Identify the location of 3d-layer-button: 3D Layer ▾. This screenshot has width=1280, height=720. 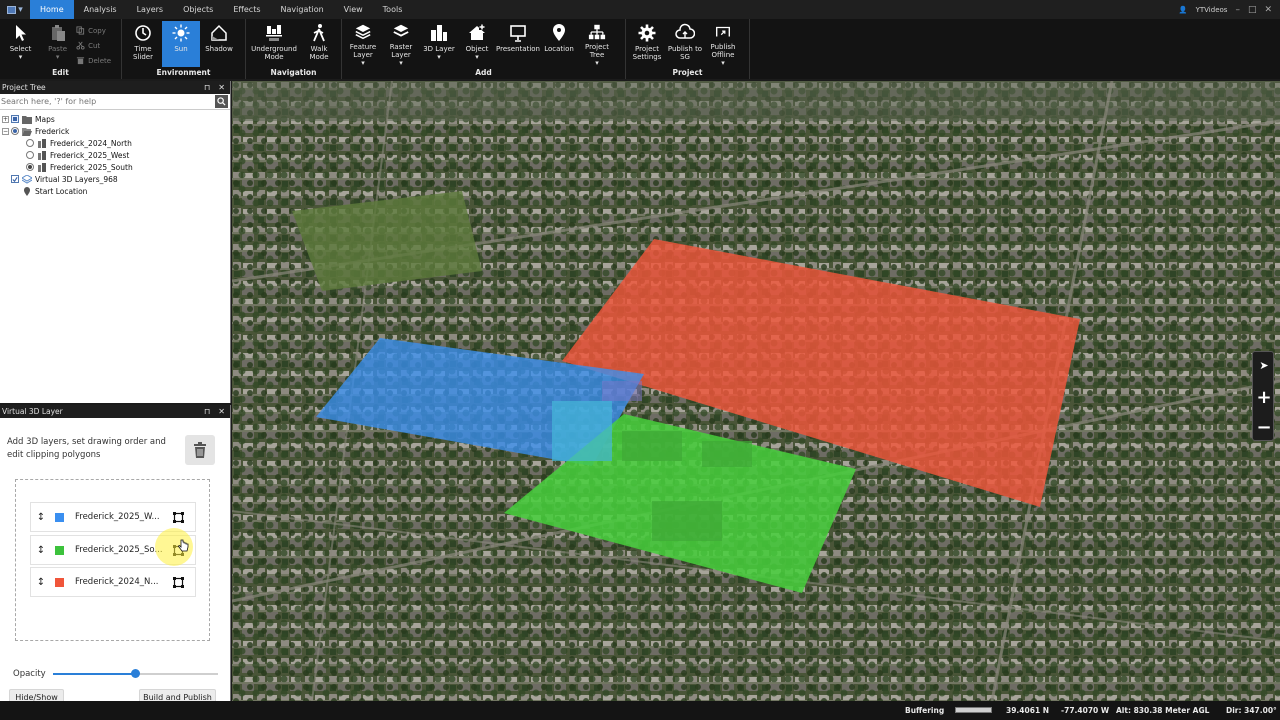
(439, 44).